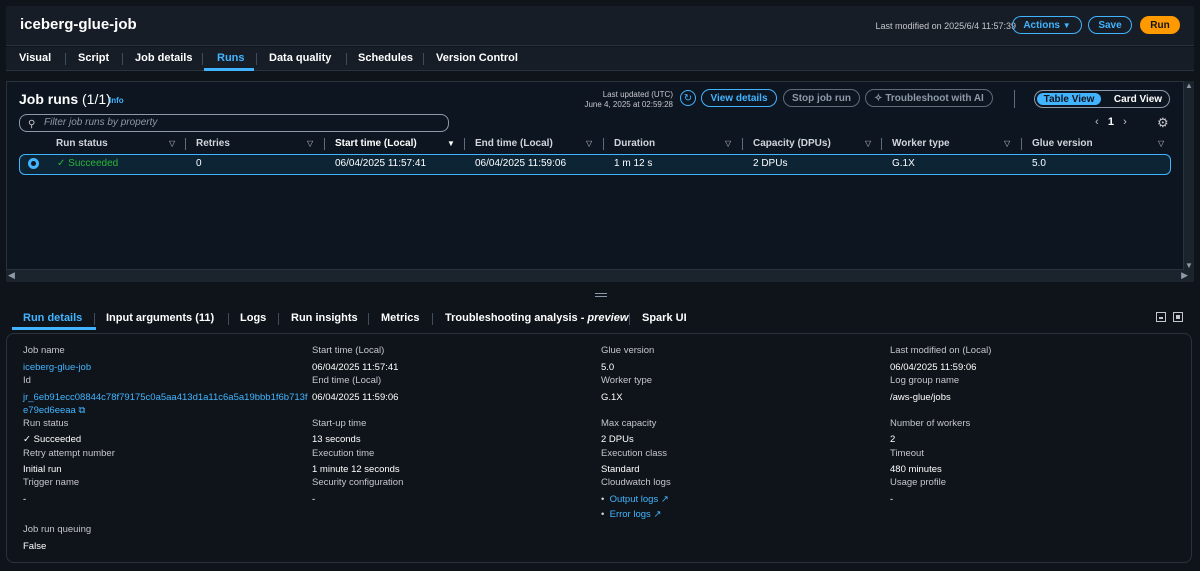 The image size is (1200, 571). Describe the element at coordinates (160, 318) in the screenshot. I see `tab-input-arguments: Input arguments (11)` at that location.